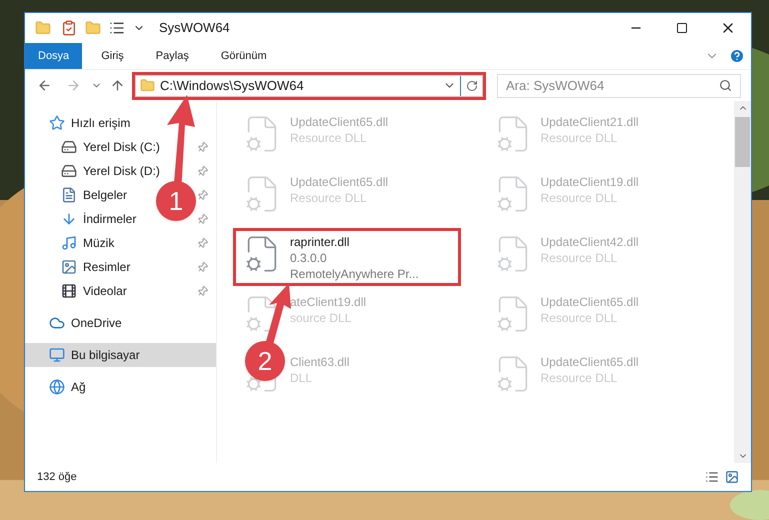 The width and height of the screenshot is (769, 520). Describe the element at coordinates (742, 142) in the screenshot. I see `scroll-thumb` at that location.